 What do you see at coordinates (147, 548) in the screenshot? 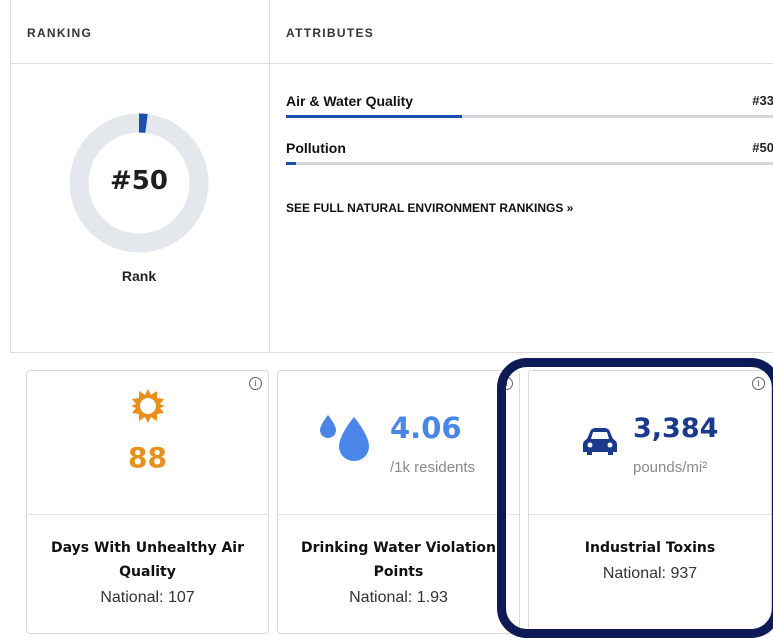
I see `stat-title-line: Days With Unhealthy Air` at bounding box center [147, 548].